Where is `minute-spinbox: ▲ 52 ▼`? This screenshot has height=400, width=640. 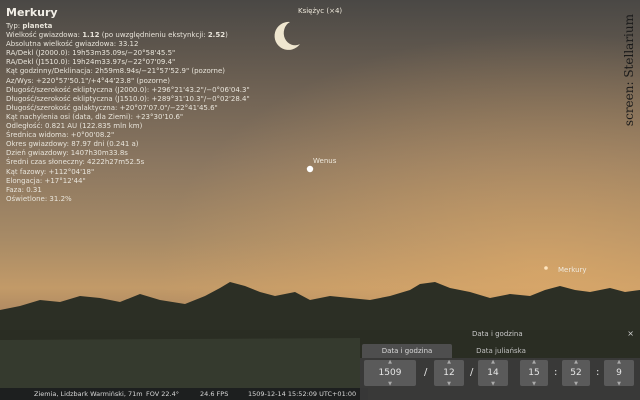
minute-spinbox: ▲ 52 ▼ is located at coordinates (576, 373).